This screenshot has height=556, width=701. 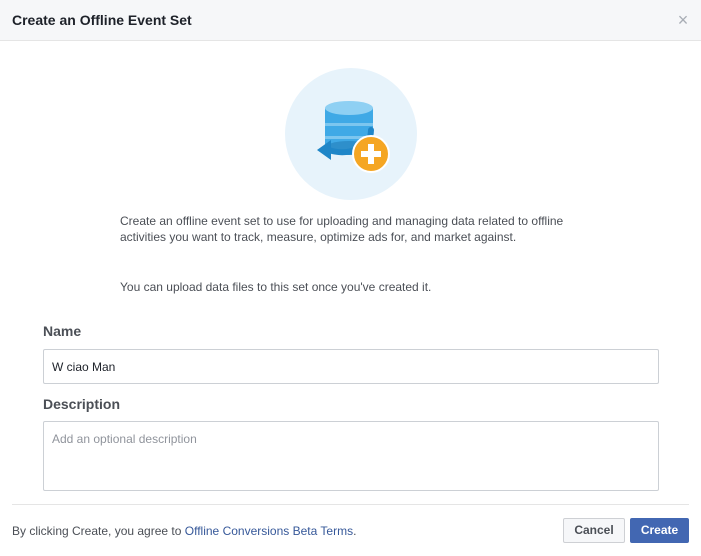 What do you see at coordinates (355, 531) in the screenshot?
I see `terms-suffix: .` at bounding box center [355, 531].